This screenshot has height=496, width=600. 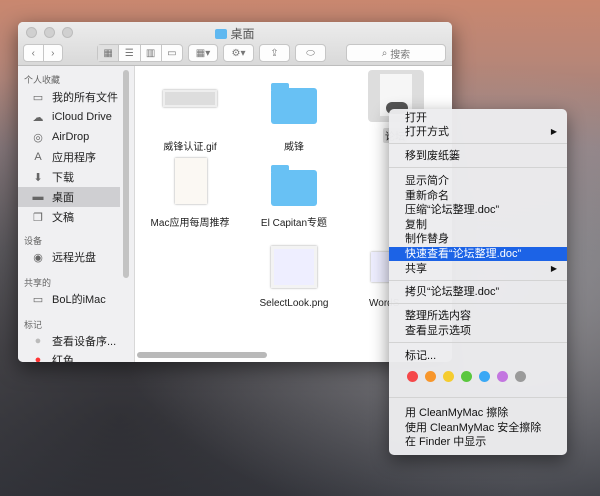 I want to click on sidebar-item-icloud: ☁ iCloud Drive, so click(x=69, y=117).